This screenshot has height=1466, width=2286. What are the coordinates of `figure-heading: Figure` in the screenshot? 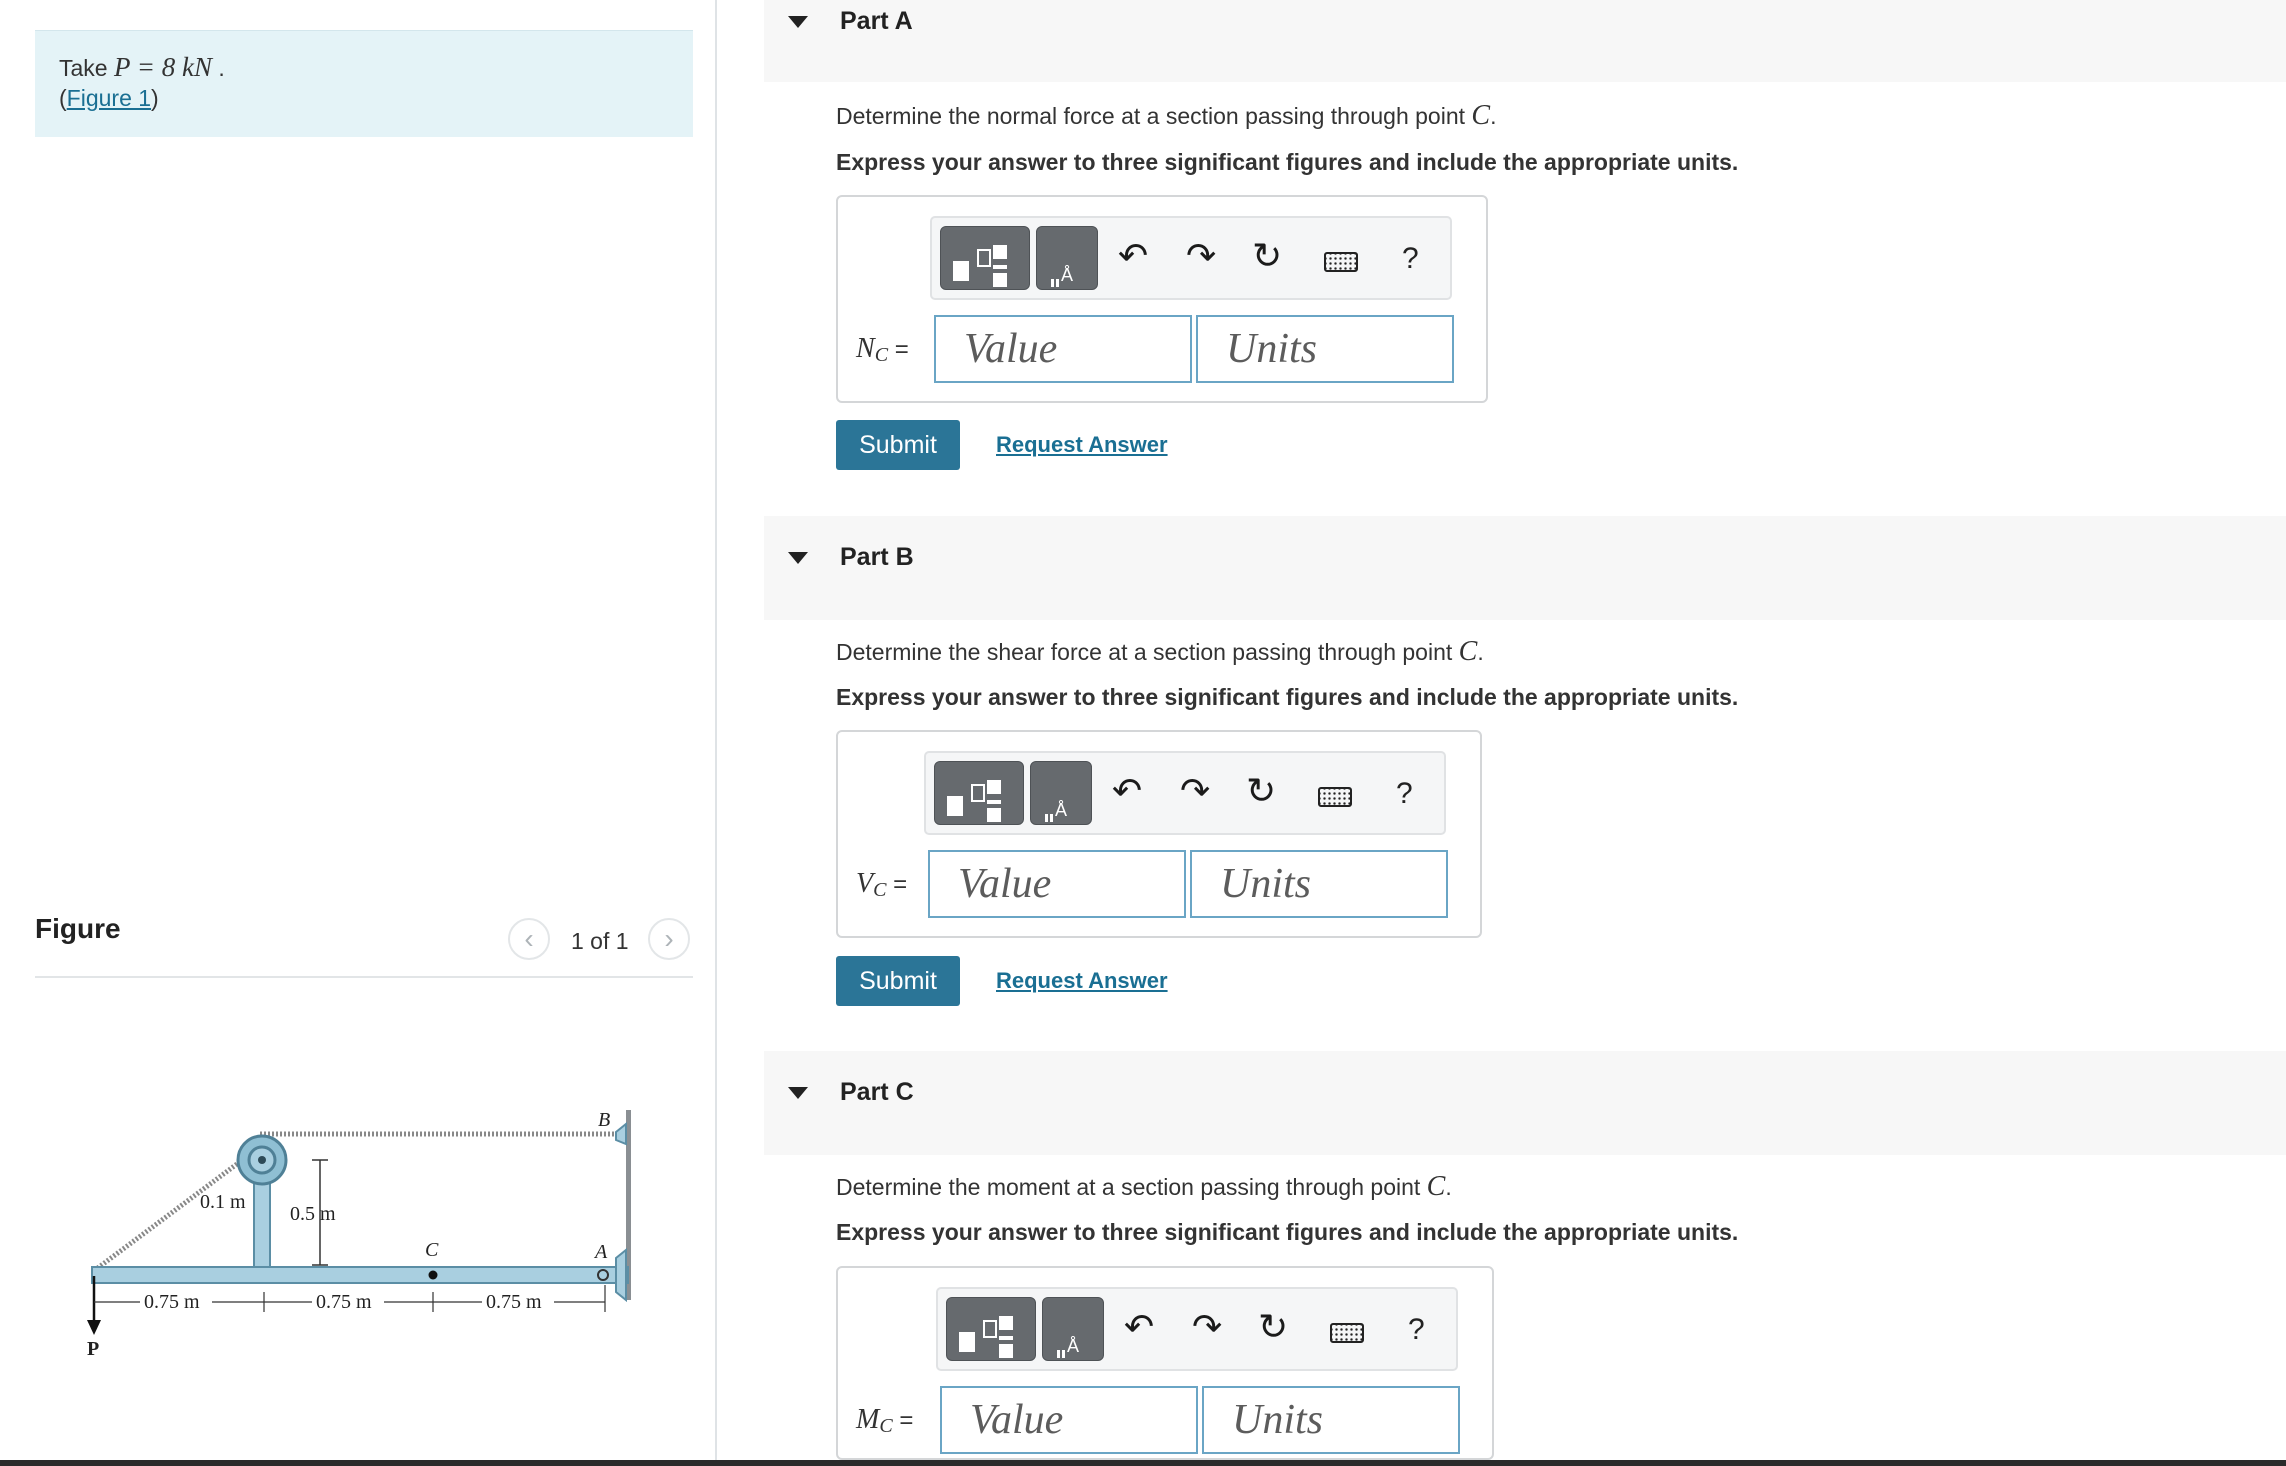 It's located at (78, 928).